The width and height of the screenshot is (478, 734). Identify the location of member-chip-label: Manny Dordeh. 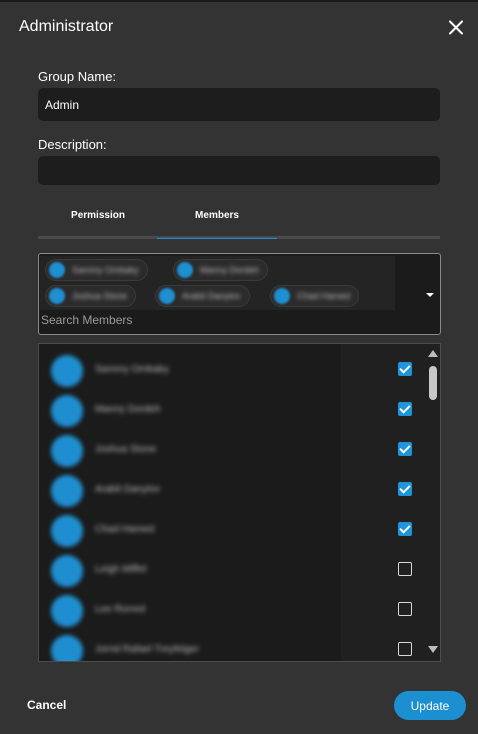
(230, 270).